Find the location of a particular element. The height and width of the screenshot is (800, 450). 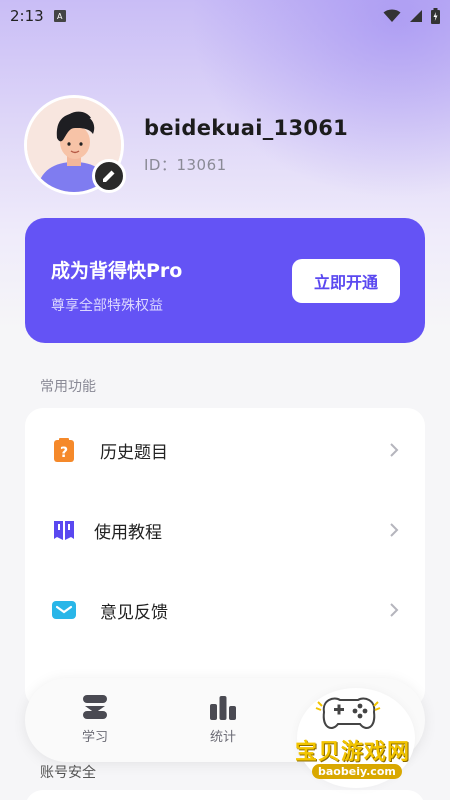

tab-stats: 统计 is located at coordinates (223, 719).